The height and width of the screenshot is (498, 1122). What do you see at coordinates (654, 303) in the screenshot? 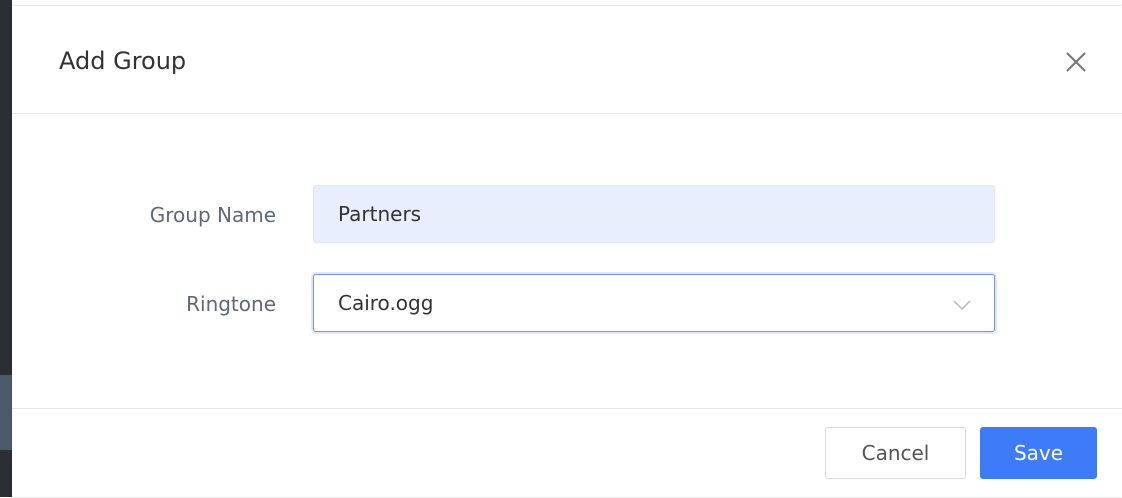
I see `ringtone-select: Cairo.ogg` at bounding box center [654, 303].